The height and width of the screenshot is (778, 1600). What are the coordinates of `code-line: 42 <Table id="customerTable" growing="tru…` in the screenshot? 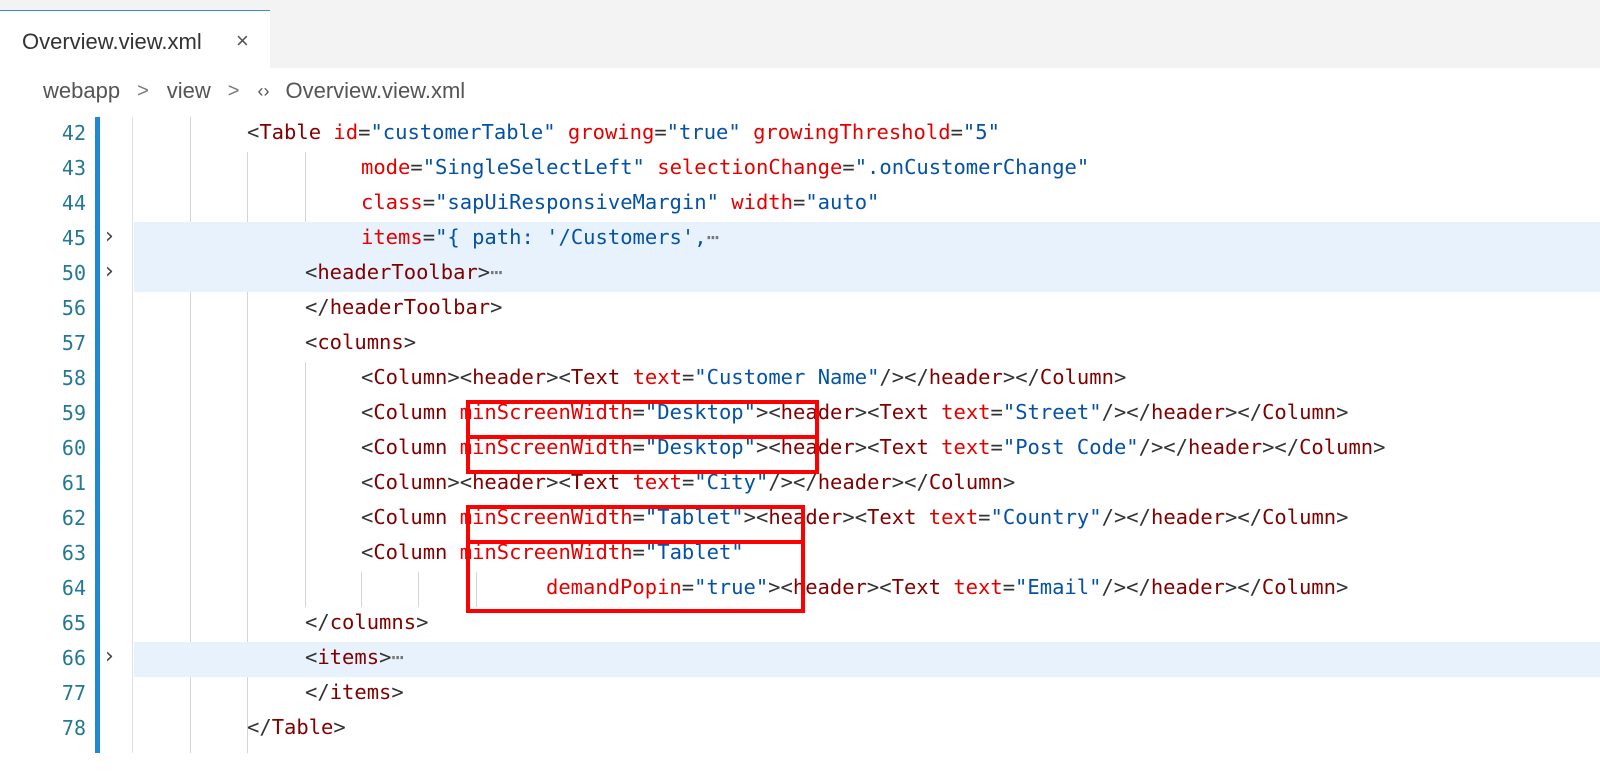 It's located at (800, 134).